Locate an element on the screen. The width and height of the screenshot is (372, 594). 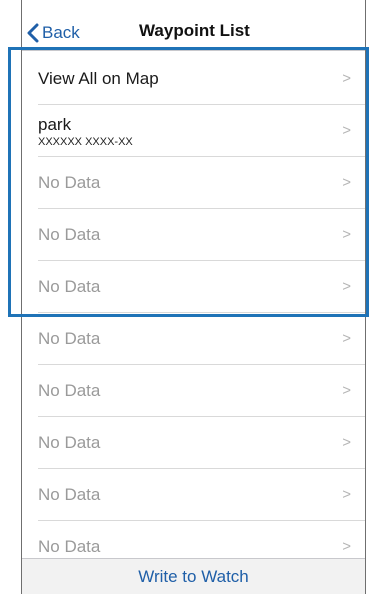
list-item-label: park is located at coordinates (55, 124).